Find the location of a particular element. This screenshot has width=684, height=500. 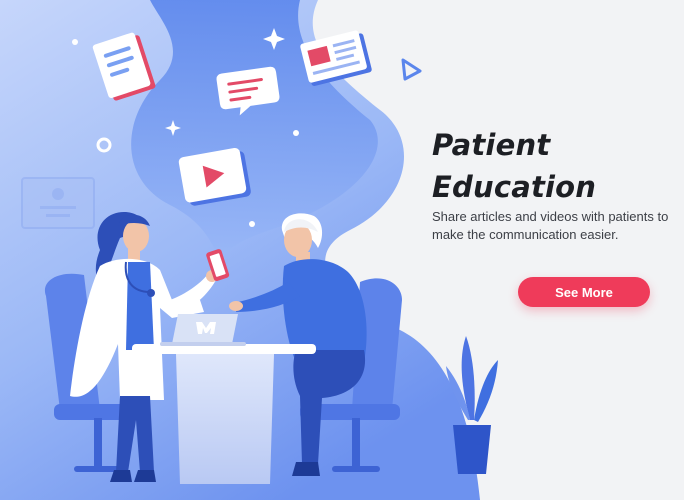

certificate-icon is located at coordinates (58, 203).